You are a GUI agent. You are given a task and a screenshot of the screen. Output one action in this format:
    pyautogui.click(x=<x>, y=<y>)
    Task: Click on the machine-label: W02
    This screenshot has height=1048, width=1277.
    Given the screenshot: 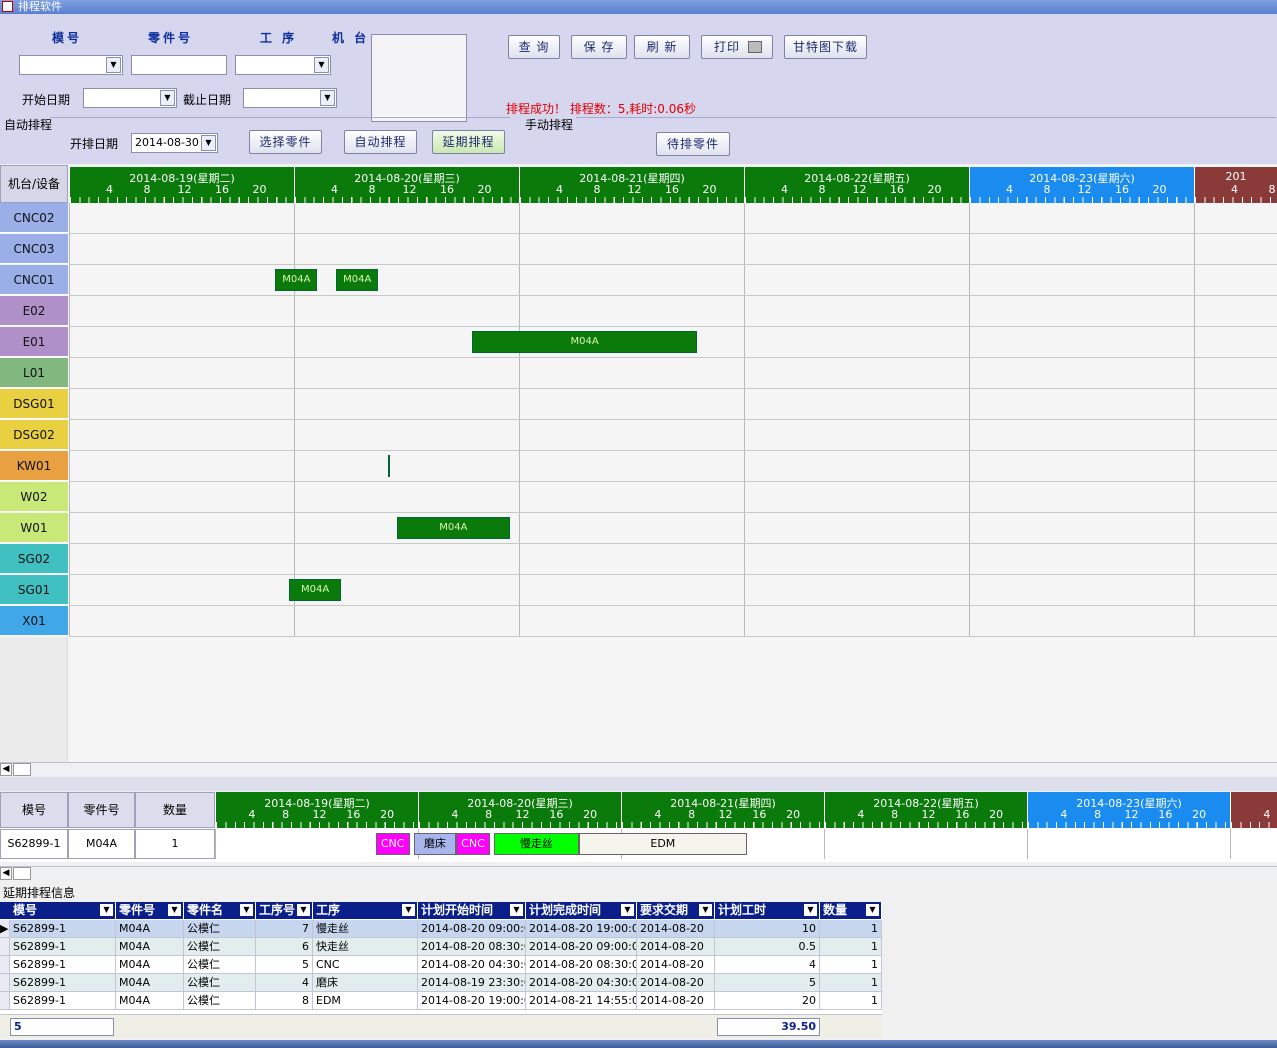 What is the action you would take?
    pyautogui.click(x=34, y=497)
    